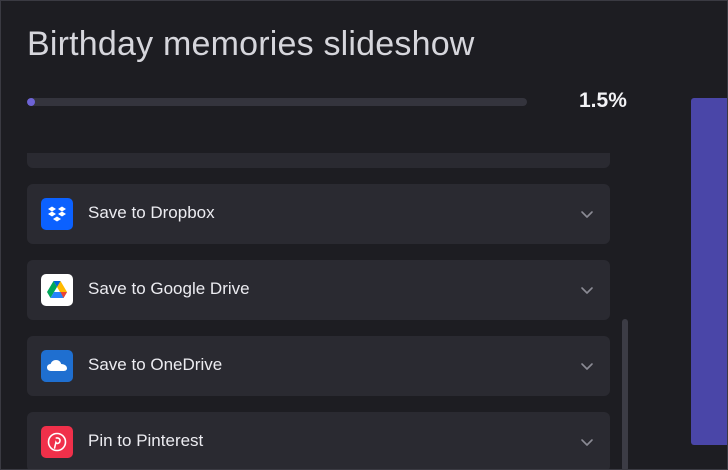  Describe the element at coordinates (277, 102) in the screenshot. I see `export-progress-bar` at that location.